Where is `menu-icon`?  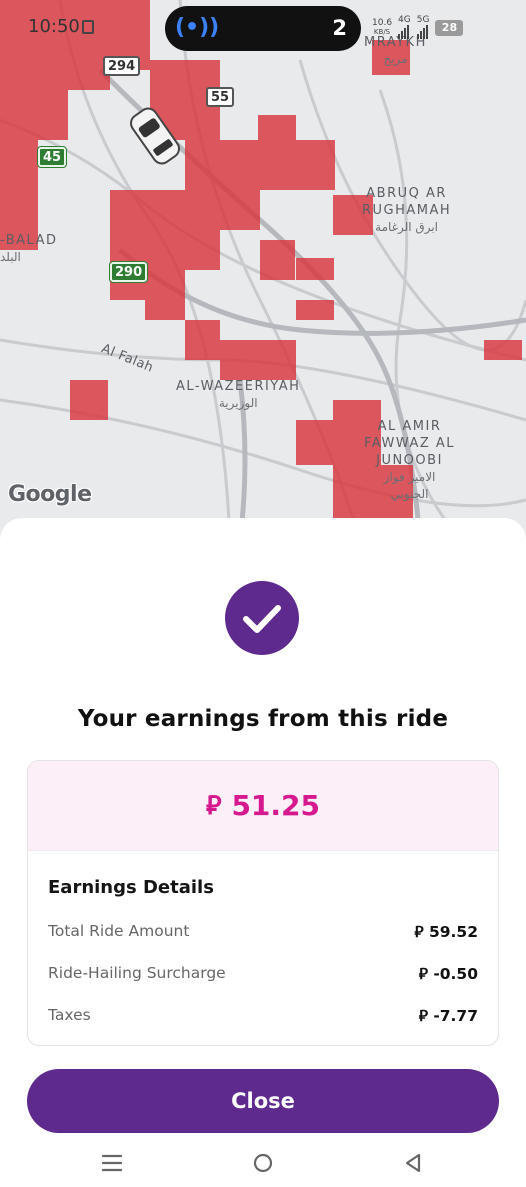
menu-icon is located at coordinates (112, 1163).